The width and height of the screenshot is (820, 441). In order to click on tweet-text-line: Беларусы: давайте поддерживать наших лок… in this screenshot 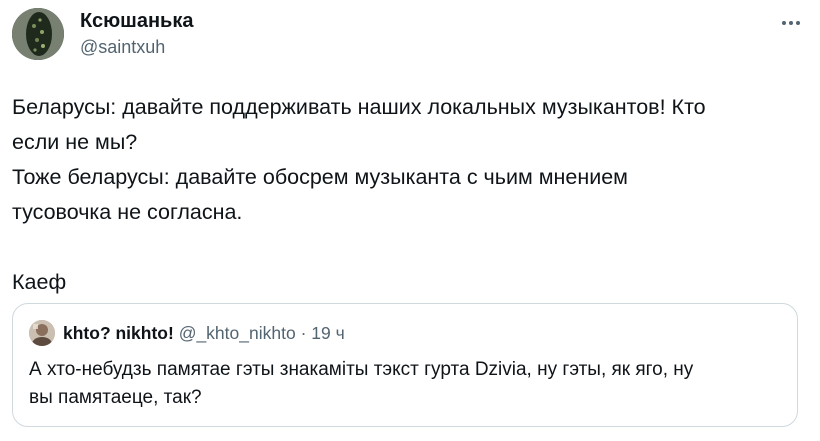, I will do `click(359, 107)`.